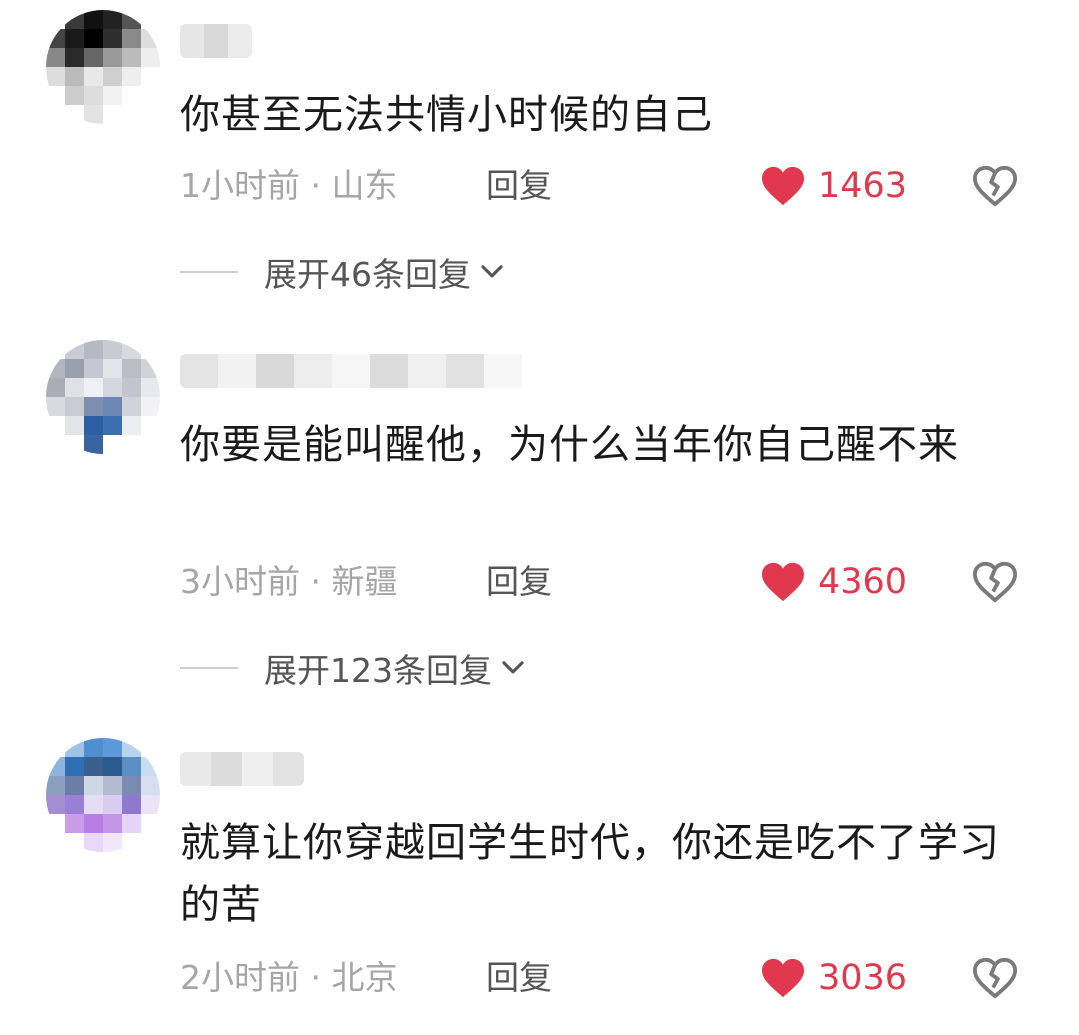 Image resolution: width=1079 pixels, height=1035 pixels. Describe the element at coordinates (289, 185) in the screenshot. I see `time-location: 1小时前 · 山东` at that location.